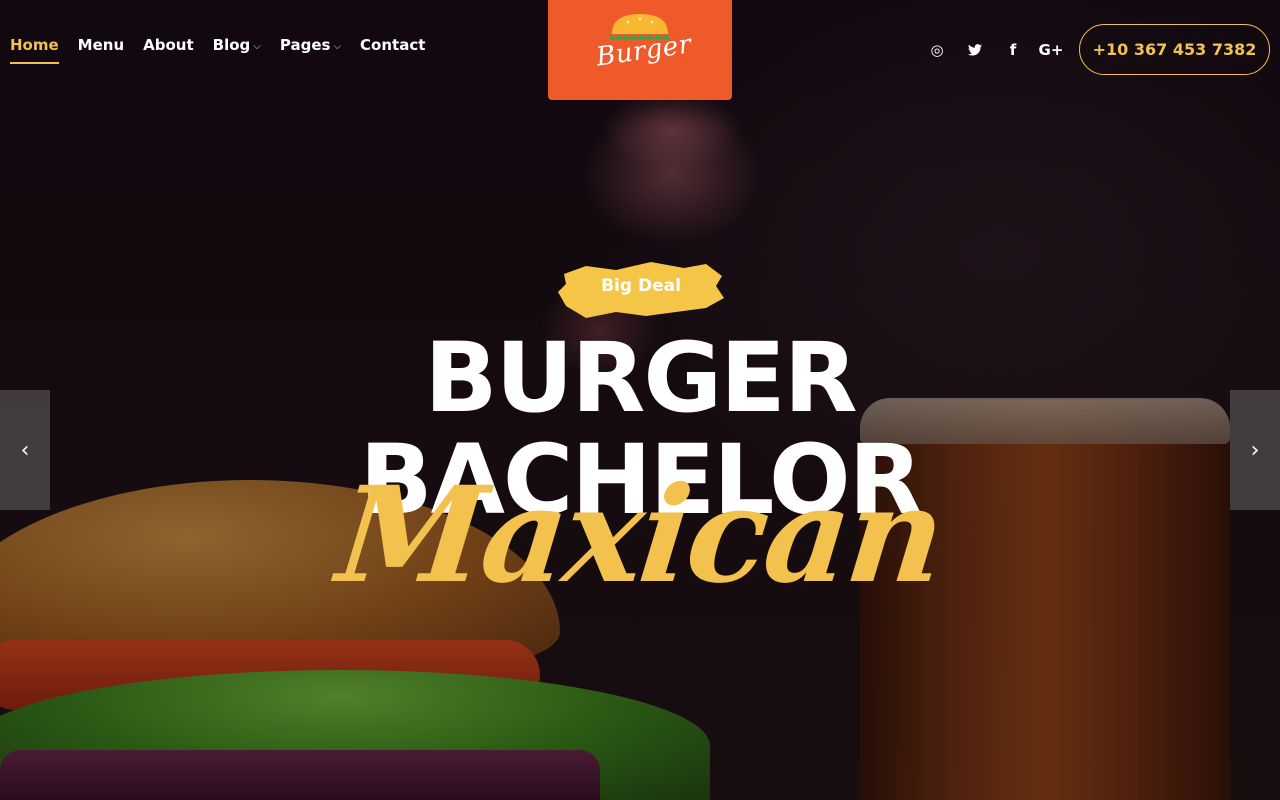  I want to click on nav-item-pages: Pages ⌵, so click(310, 50).